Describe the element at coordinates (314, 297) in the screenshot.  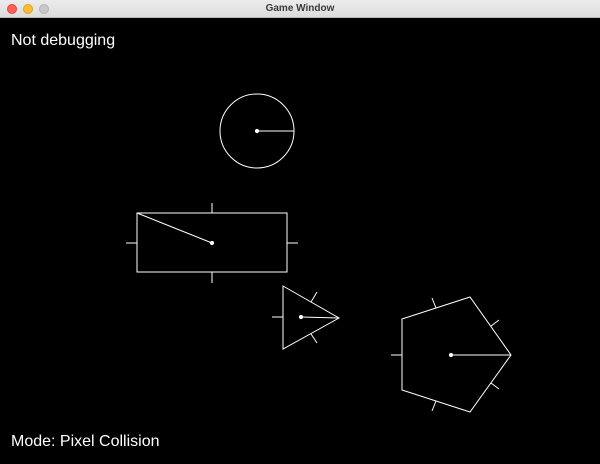
I see `triangle-normal-upper` at that location.